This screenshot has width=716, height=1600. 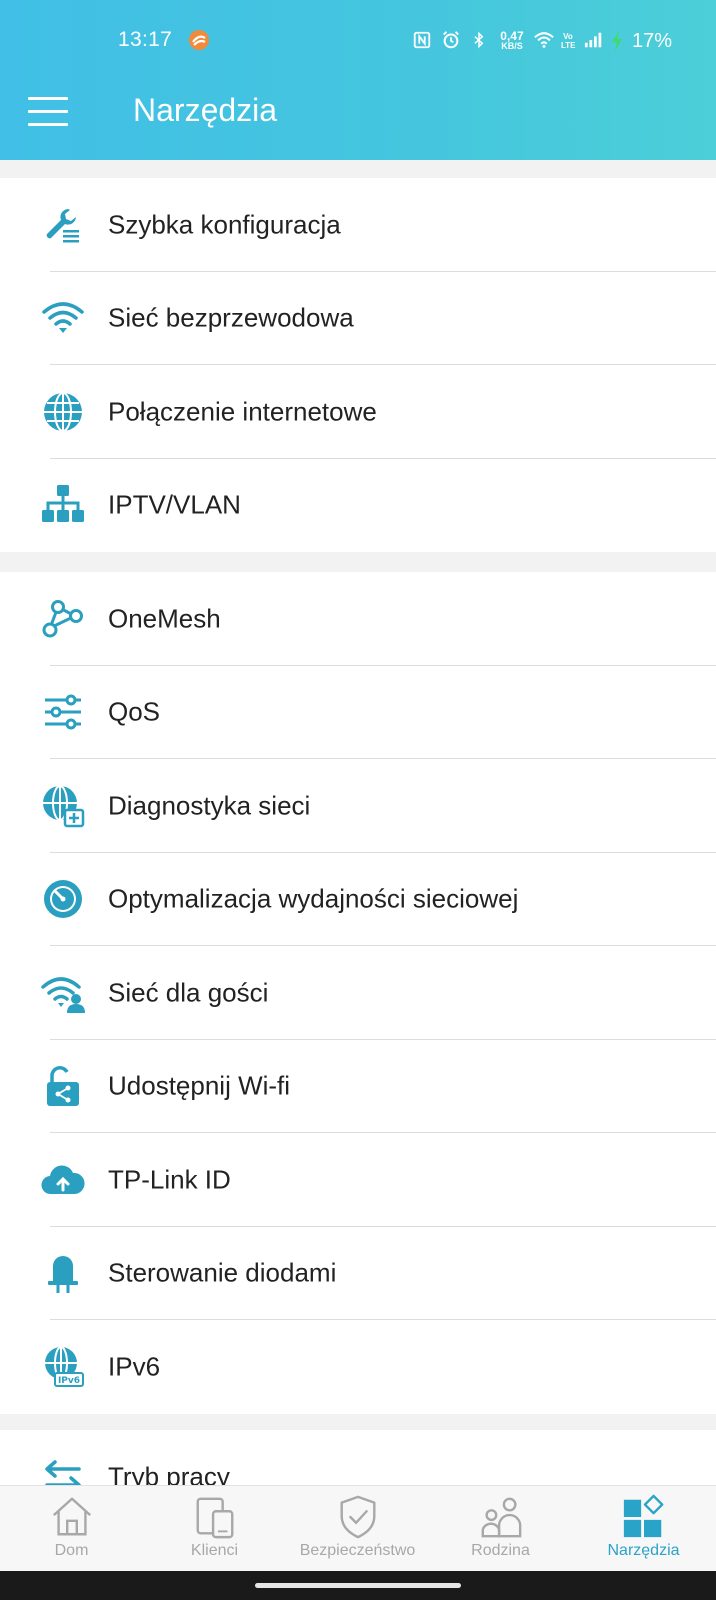 What do you see at coordinates (643, 1550) in the screenshot?
I see `nav-tab-label: Narzędzia` at bounding box center [643, 1550].